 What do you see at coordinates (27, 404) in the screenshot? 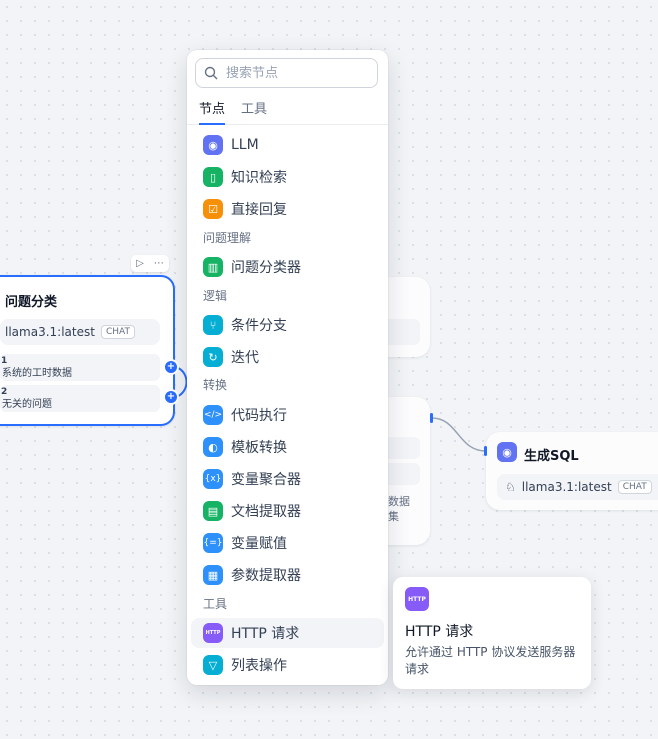
I see `class-text: 无关的问题` at bounding box center [27, 404].